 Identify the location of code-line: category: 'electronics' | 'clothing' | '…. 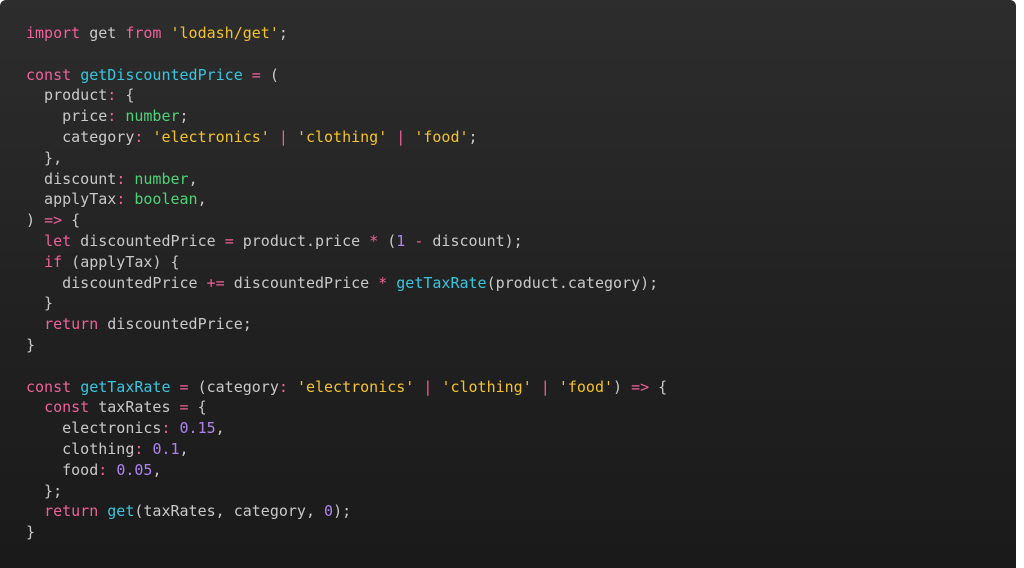
(346, 137).